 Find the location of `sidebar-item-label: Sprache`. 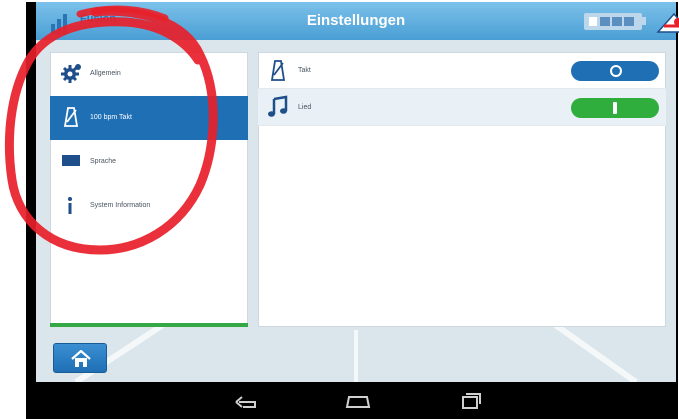

sidebar-item-label: Sprache is located at coordinates (103, 161).